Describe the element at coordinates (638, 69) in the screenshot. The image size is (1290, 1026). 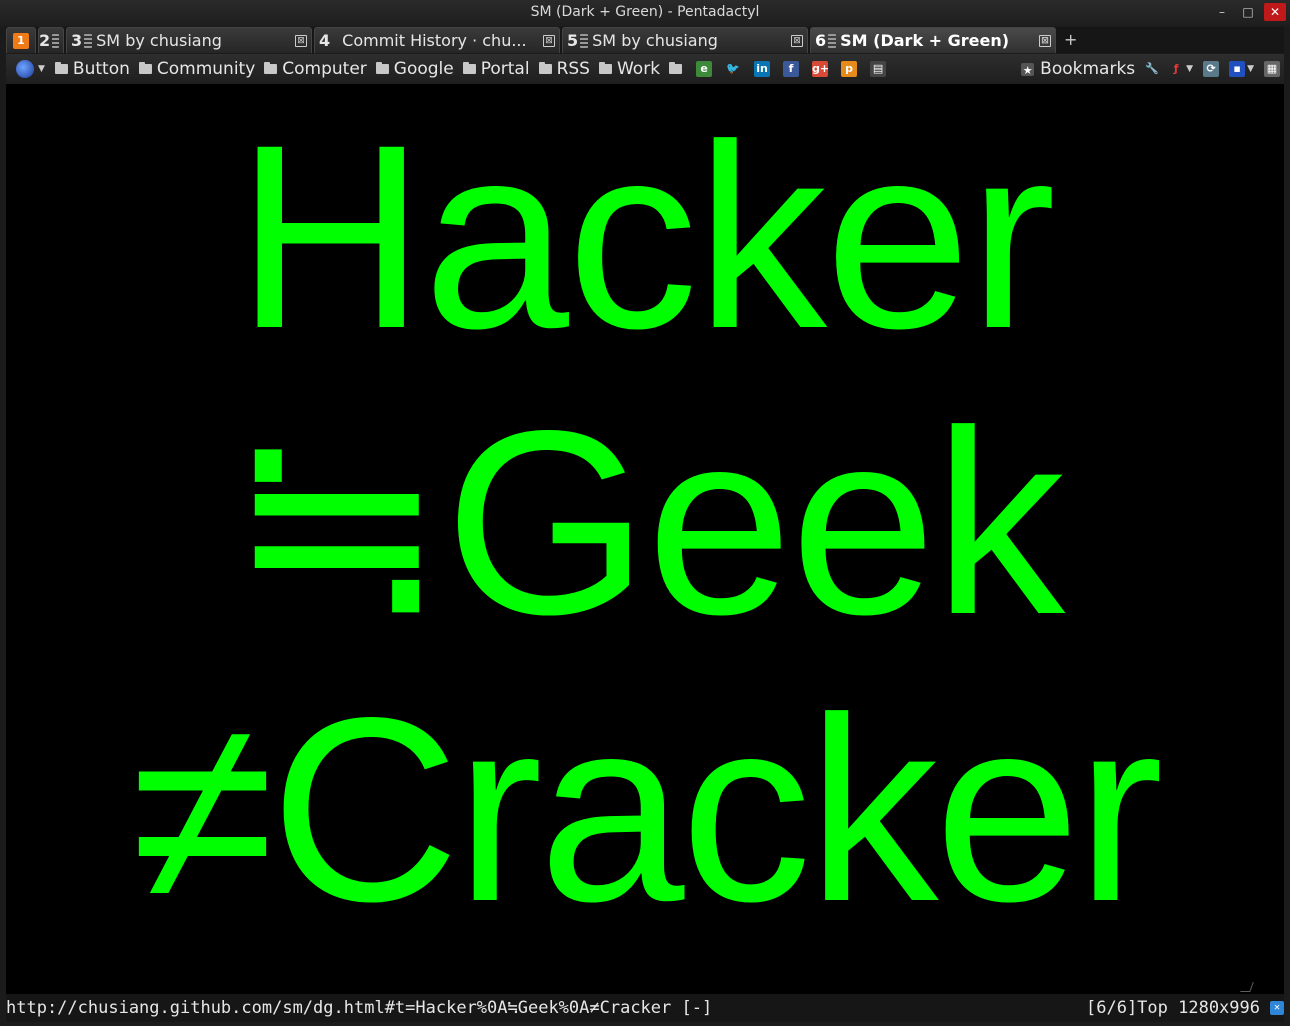
I see `bookmark-folder-label: Work` at that location.